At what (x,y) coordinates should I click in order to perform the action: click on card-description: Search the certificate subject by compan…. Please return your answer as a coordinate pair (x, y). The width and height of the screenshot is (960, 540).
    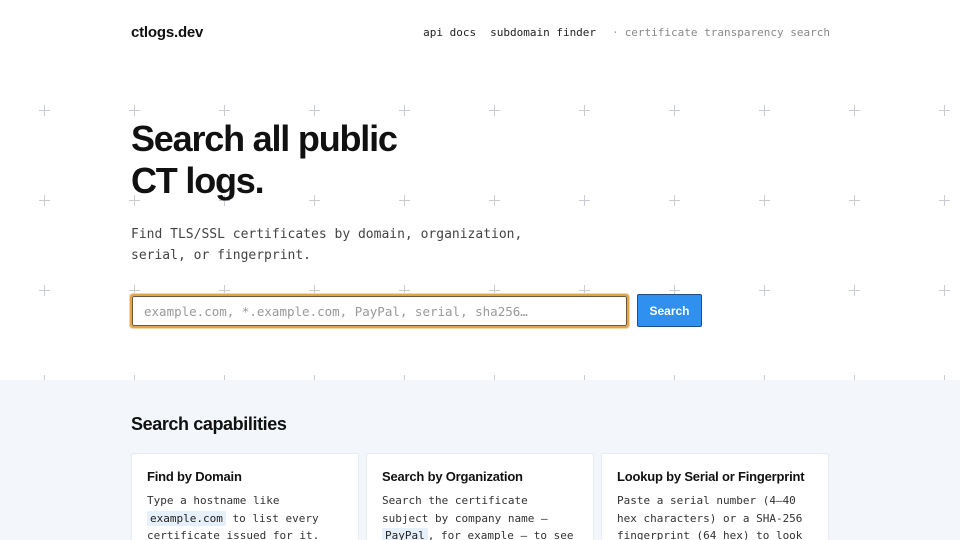
    Looking at the image, I should click on (480, 516).